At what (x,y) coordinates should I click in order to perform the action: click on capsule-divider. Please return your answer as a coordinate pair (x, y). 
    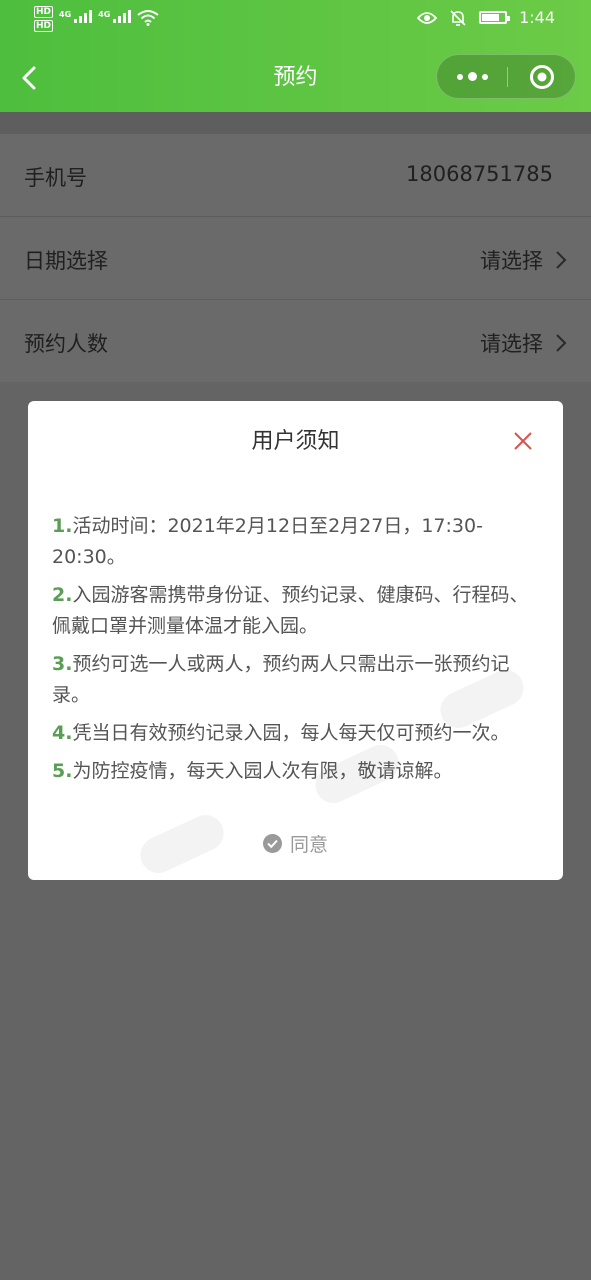
    Looking at the image, I should click on (507, 77).